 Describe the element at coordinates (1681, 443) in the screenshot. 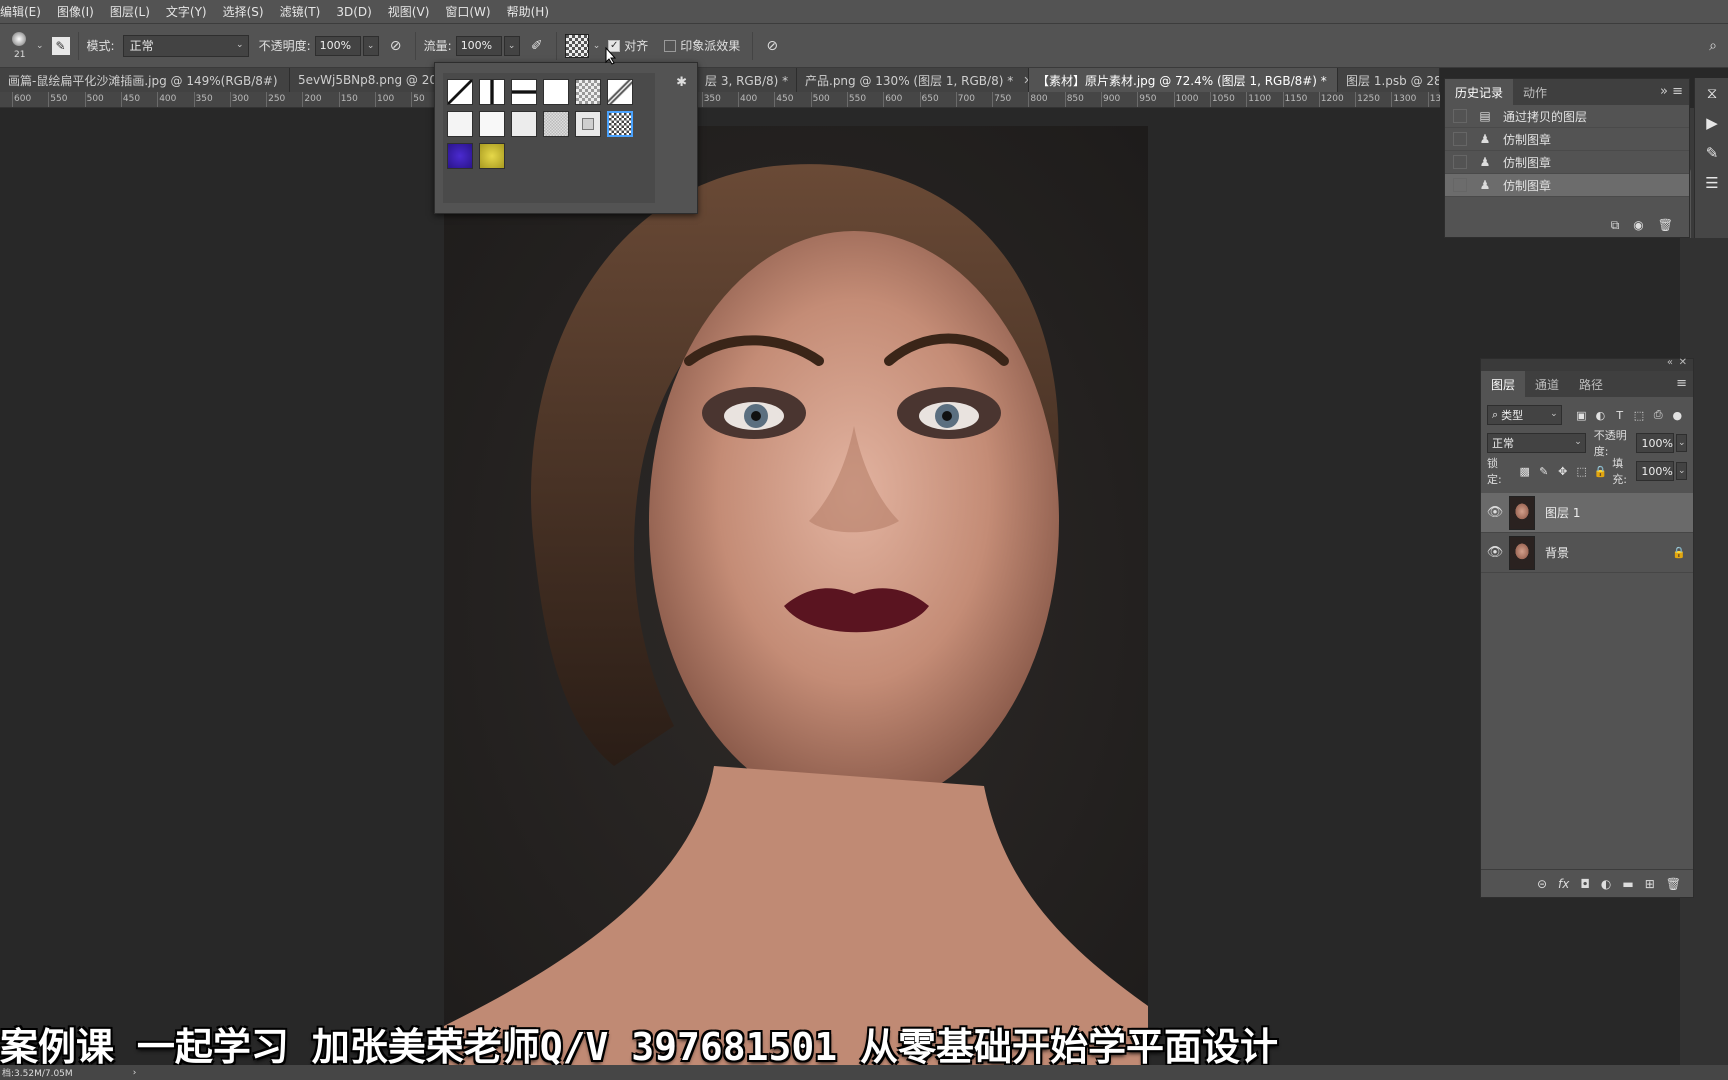

I see `layer-opacity-dropdown: ⌄` at that location.